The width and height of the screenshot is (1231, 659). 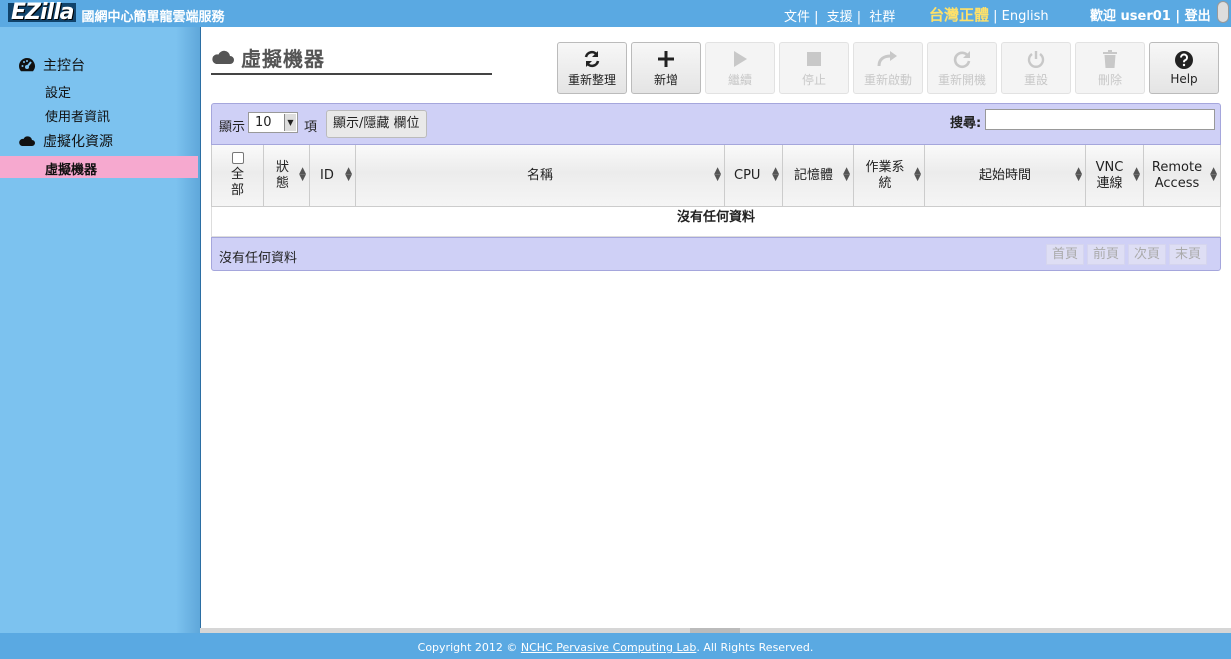 What do you see at coordinates (801, 17) in the screenshot?
I see `link-docs: 文件 |` at bounding box center [801, 17].